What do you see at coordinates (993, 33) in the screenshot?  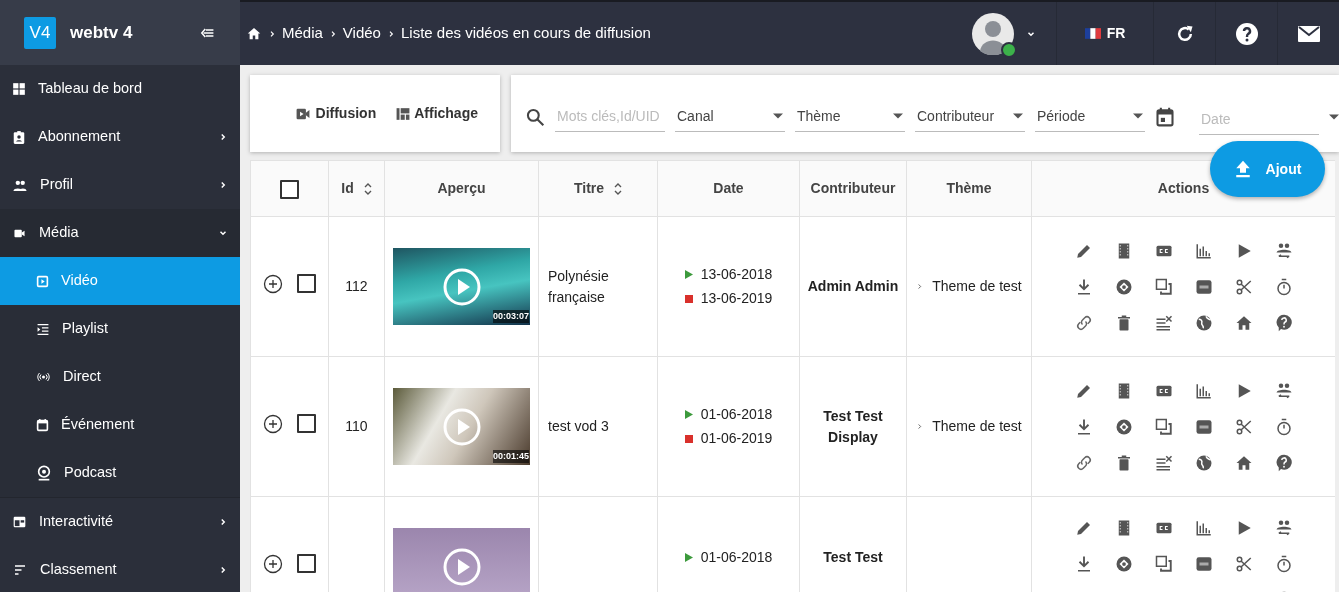 I see `avatar-silhouette` at bounding box center [993, 33].